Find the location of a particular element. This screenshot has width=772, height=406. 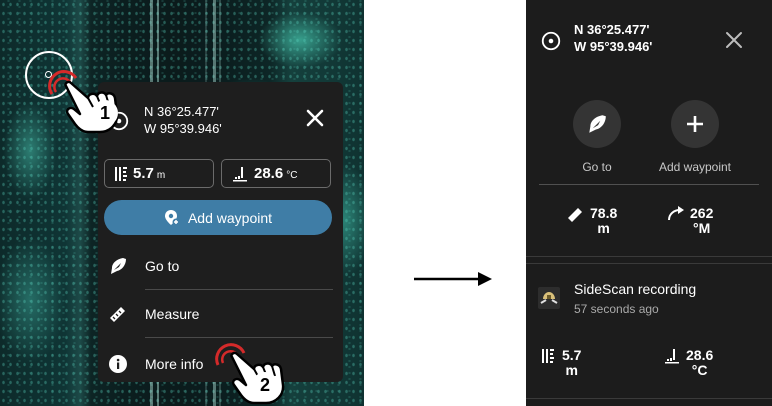

distance-value: 78.8 is located at coordinates (604, 213).